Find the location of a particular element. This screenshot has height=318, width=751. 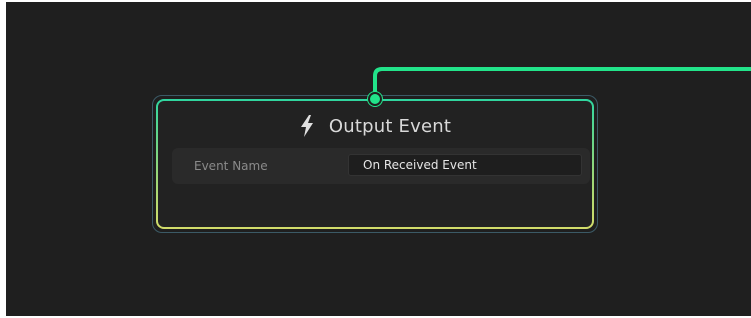

node-header: Output Event is located at coordinates (375, 126).